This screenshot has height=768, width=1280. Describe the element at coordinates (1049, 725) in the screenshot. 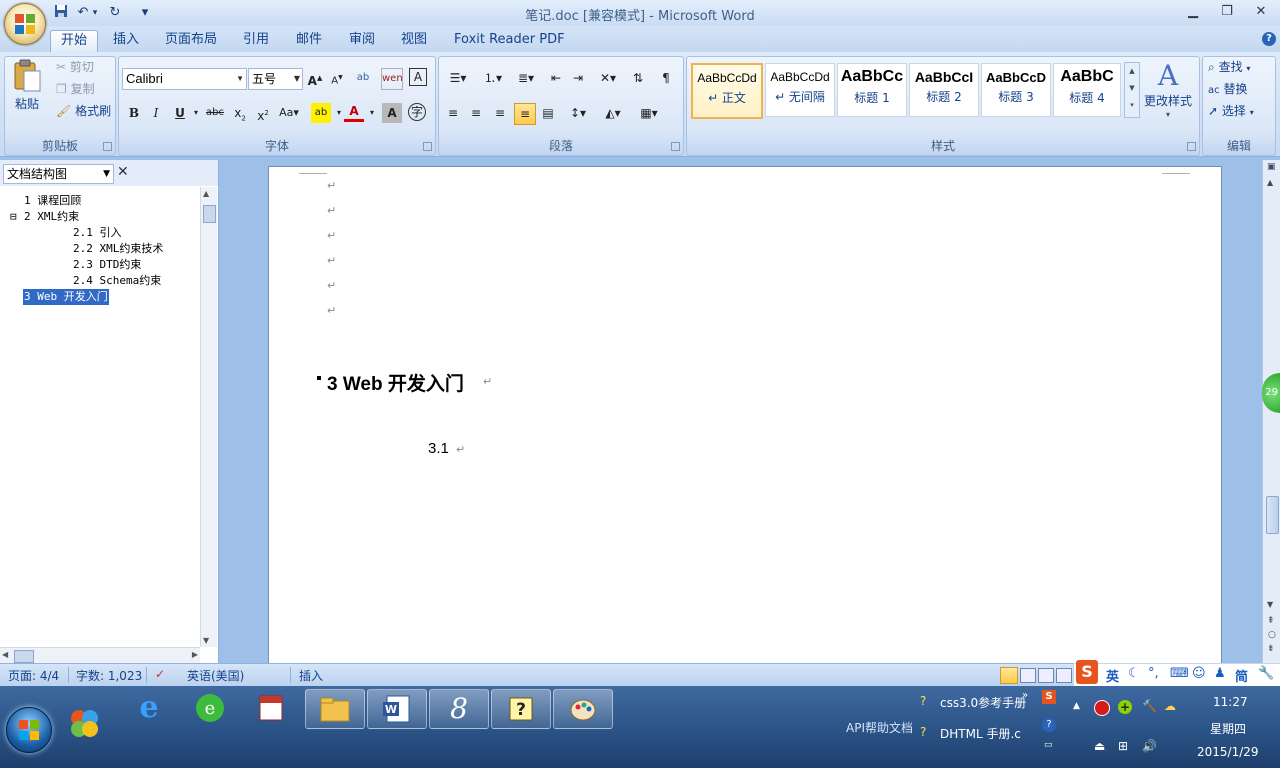

I see `help-tray-icon: ?` at that location.